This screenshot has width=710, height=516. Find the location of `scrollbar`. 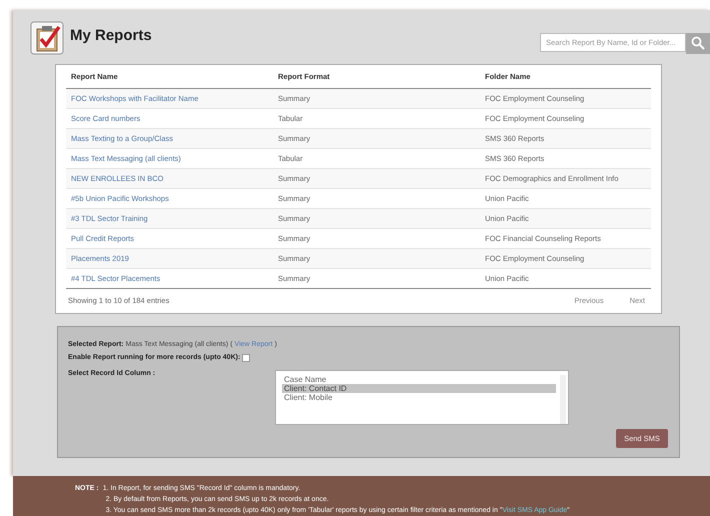

scrollbar is located at coordinates (563, 399).